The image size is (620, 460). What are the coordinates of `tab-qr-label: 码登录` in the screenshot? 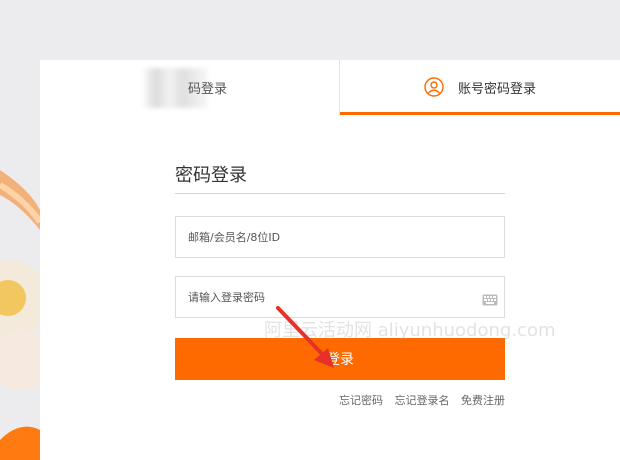 It's located at (207, 89).